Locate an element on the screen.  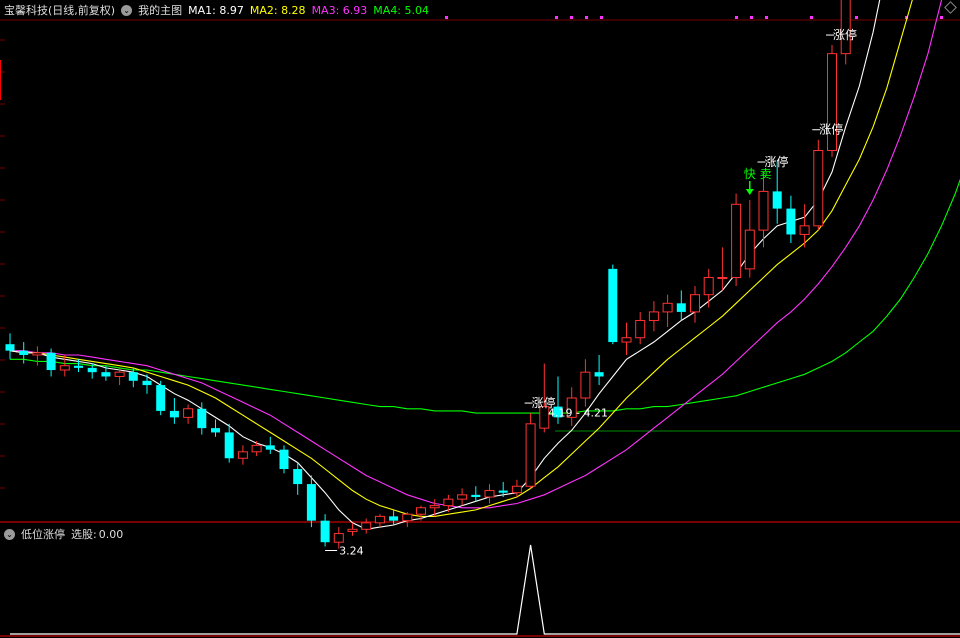
down-arrow-icon is located at coordinates (749, 192).